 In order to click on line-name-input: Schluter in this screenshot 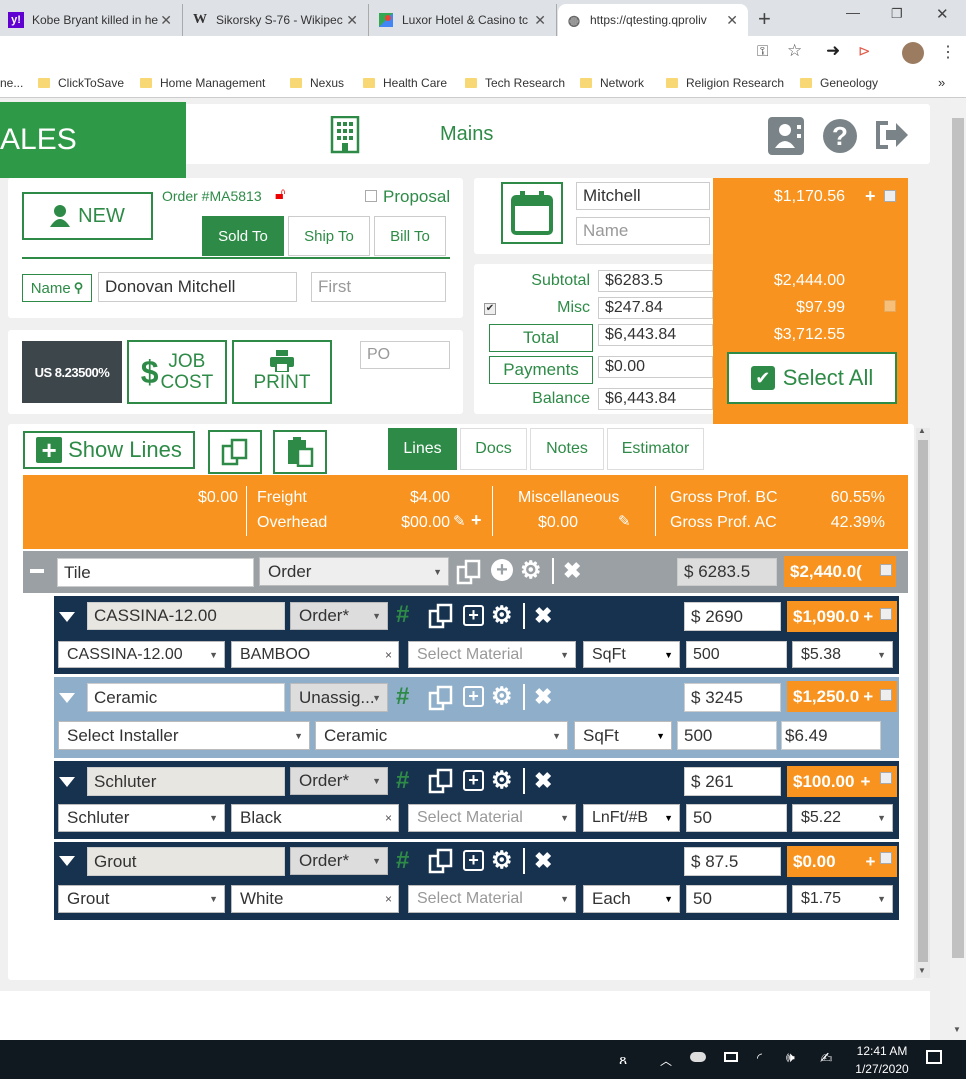, I will do `click(186, 781)`.